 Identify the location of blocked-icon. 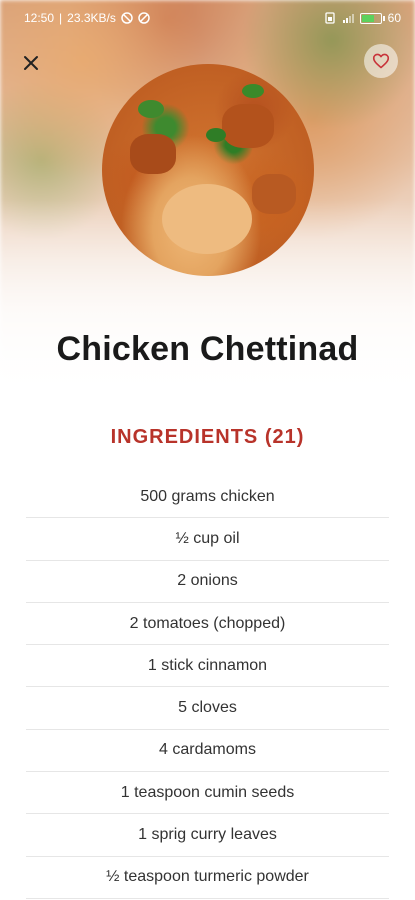
(144, 18).